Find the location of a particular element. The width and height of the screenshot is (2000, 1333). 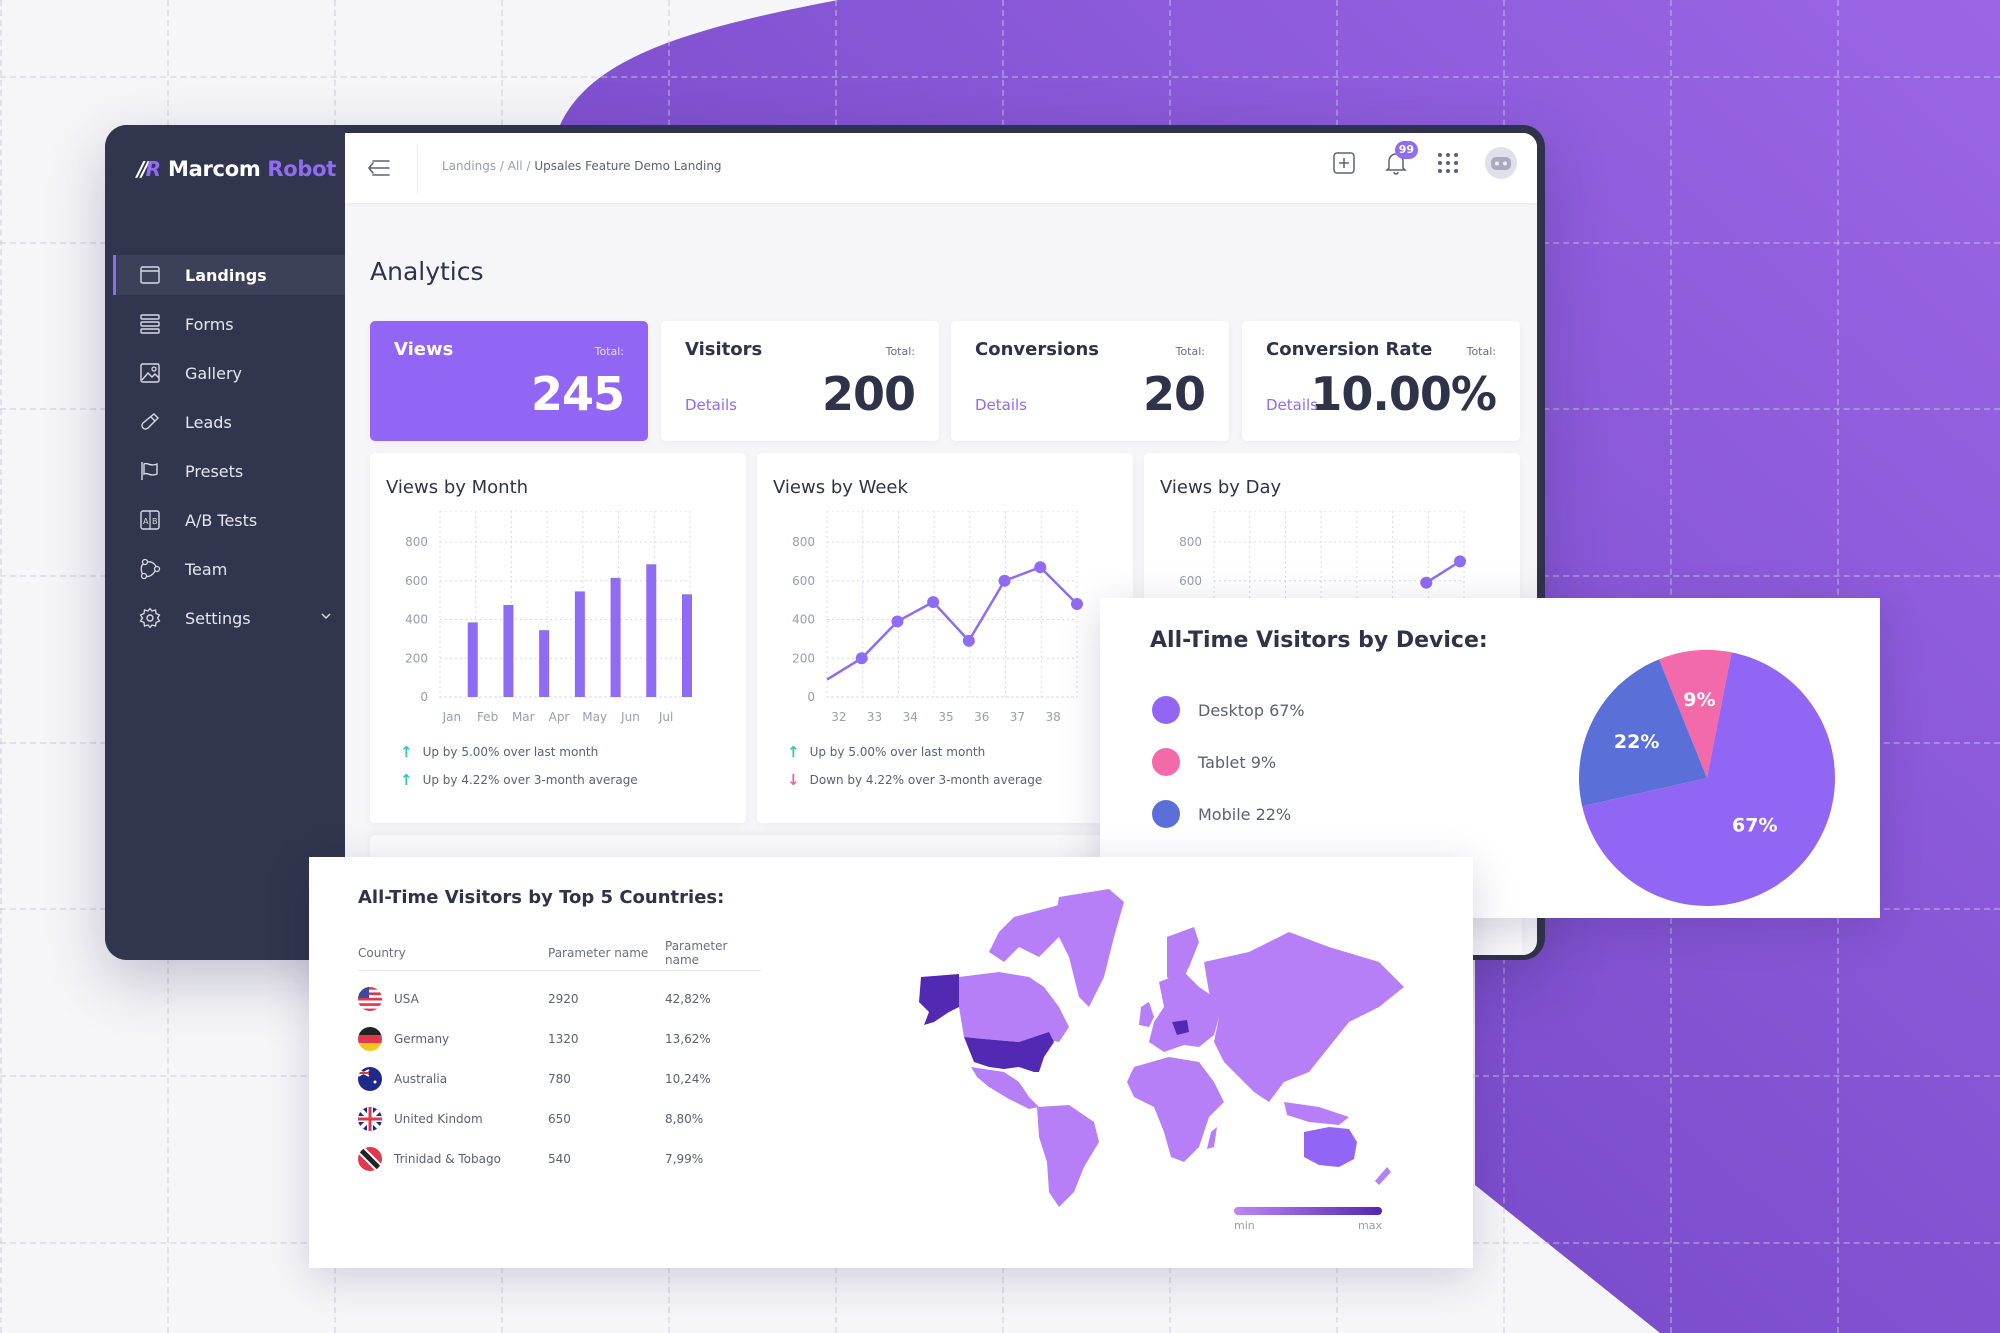

header-actions: 99 is located at coordinates (1423, 160).